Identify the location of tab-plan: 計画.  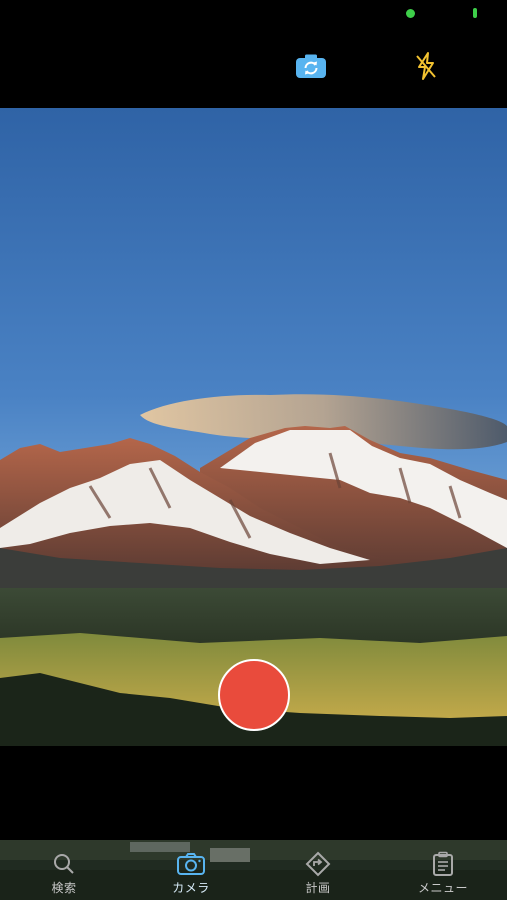
(318, 870).